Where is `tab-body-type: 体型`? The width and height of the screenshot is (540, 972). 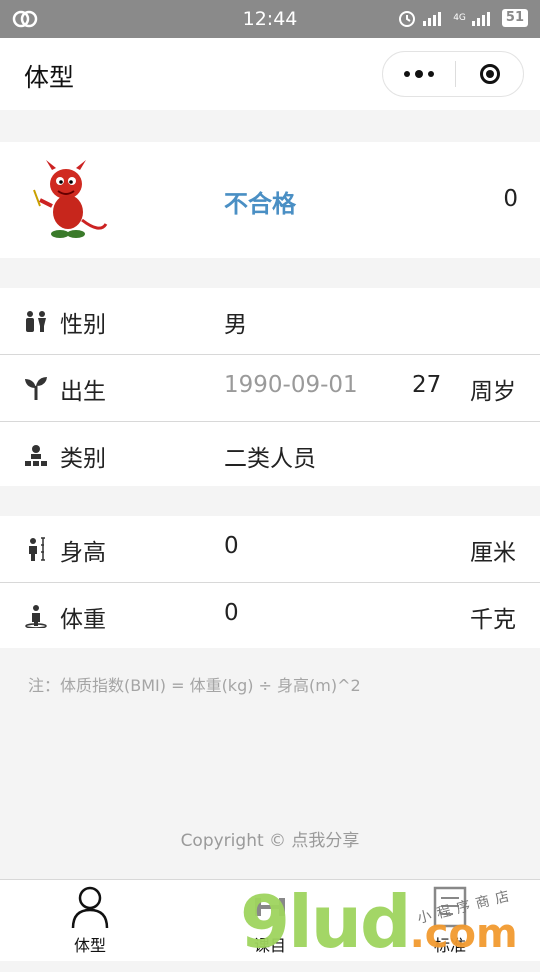 tab-body-type: 体型 is located at coordinates (90, 920).